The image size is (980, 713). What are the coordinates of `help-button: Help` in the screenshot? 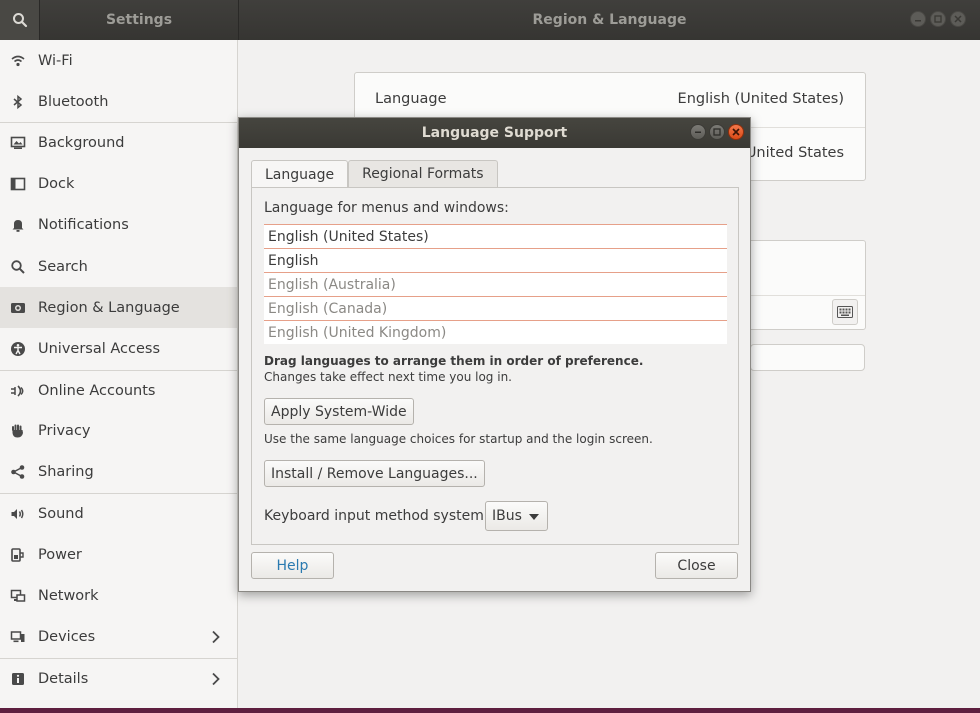 It's located at (292, 565).